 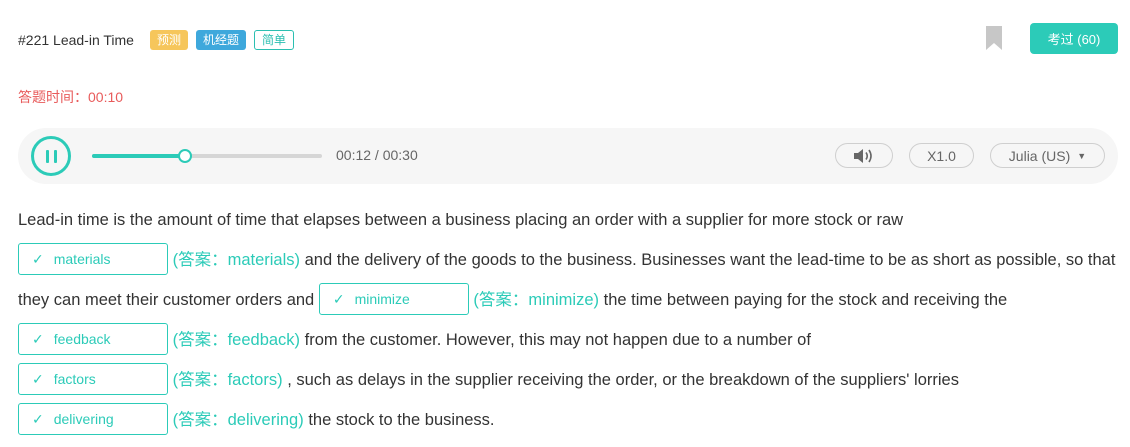 I want to click on question-title: #221 Lead-in Time, so click(x=76, y=40).